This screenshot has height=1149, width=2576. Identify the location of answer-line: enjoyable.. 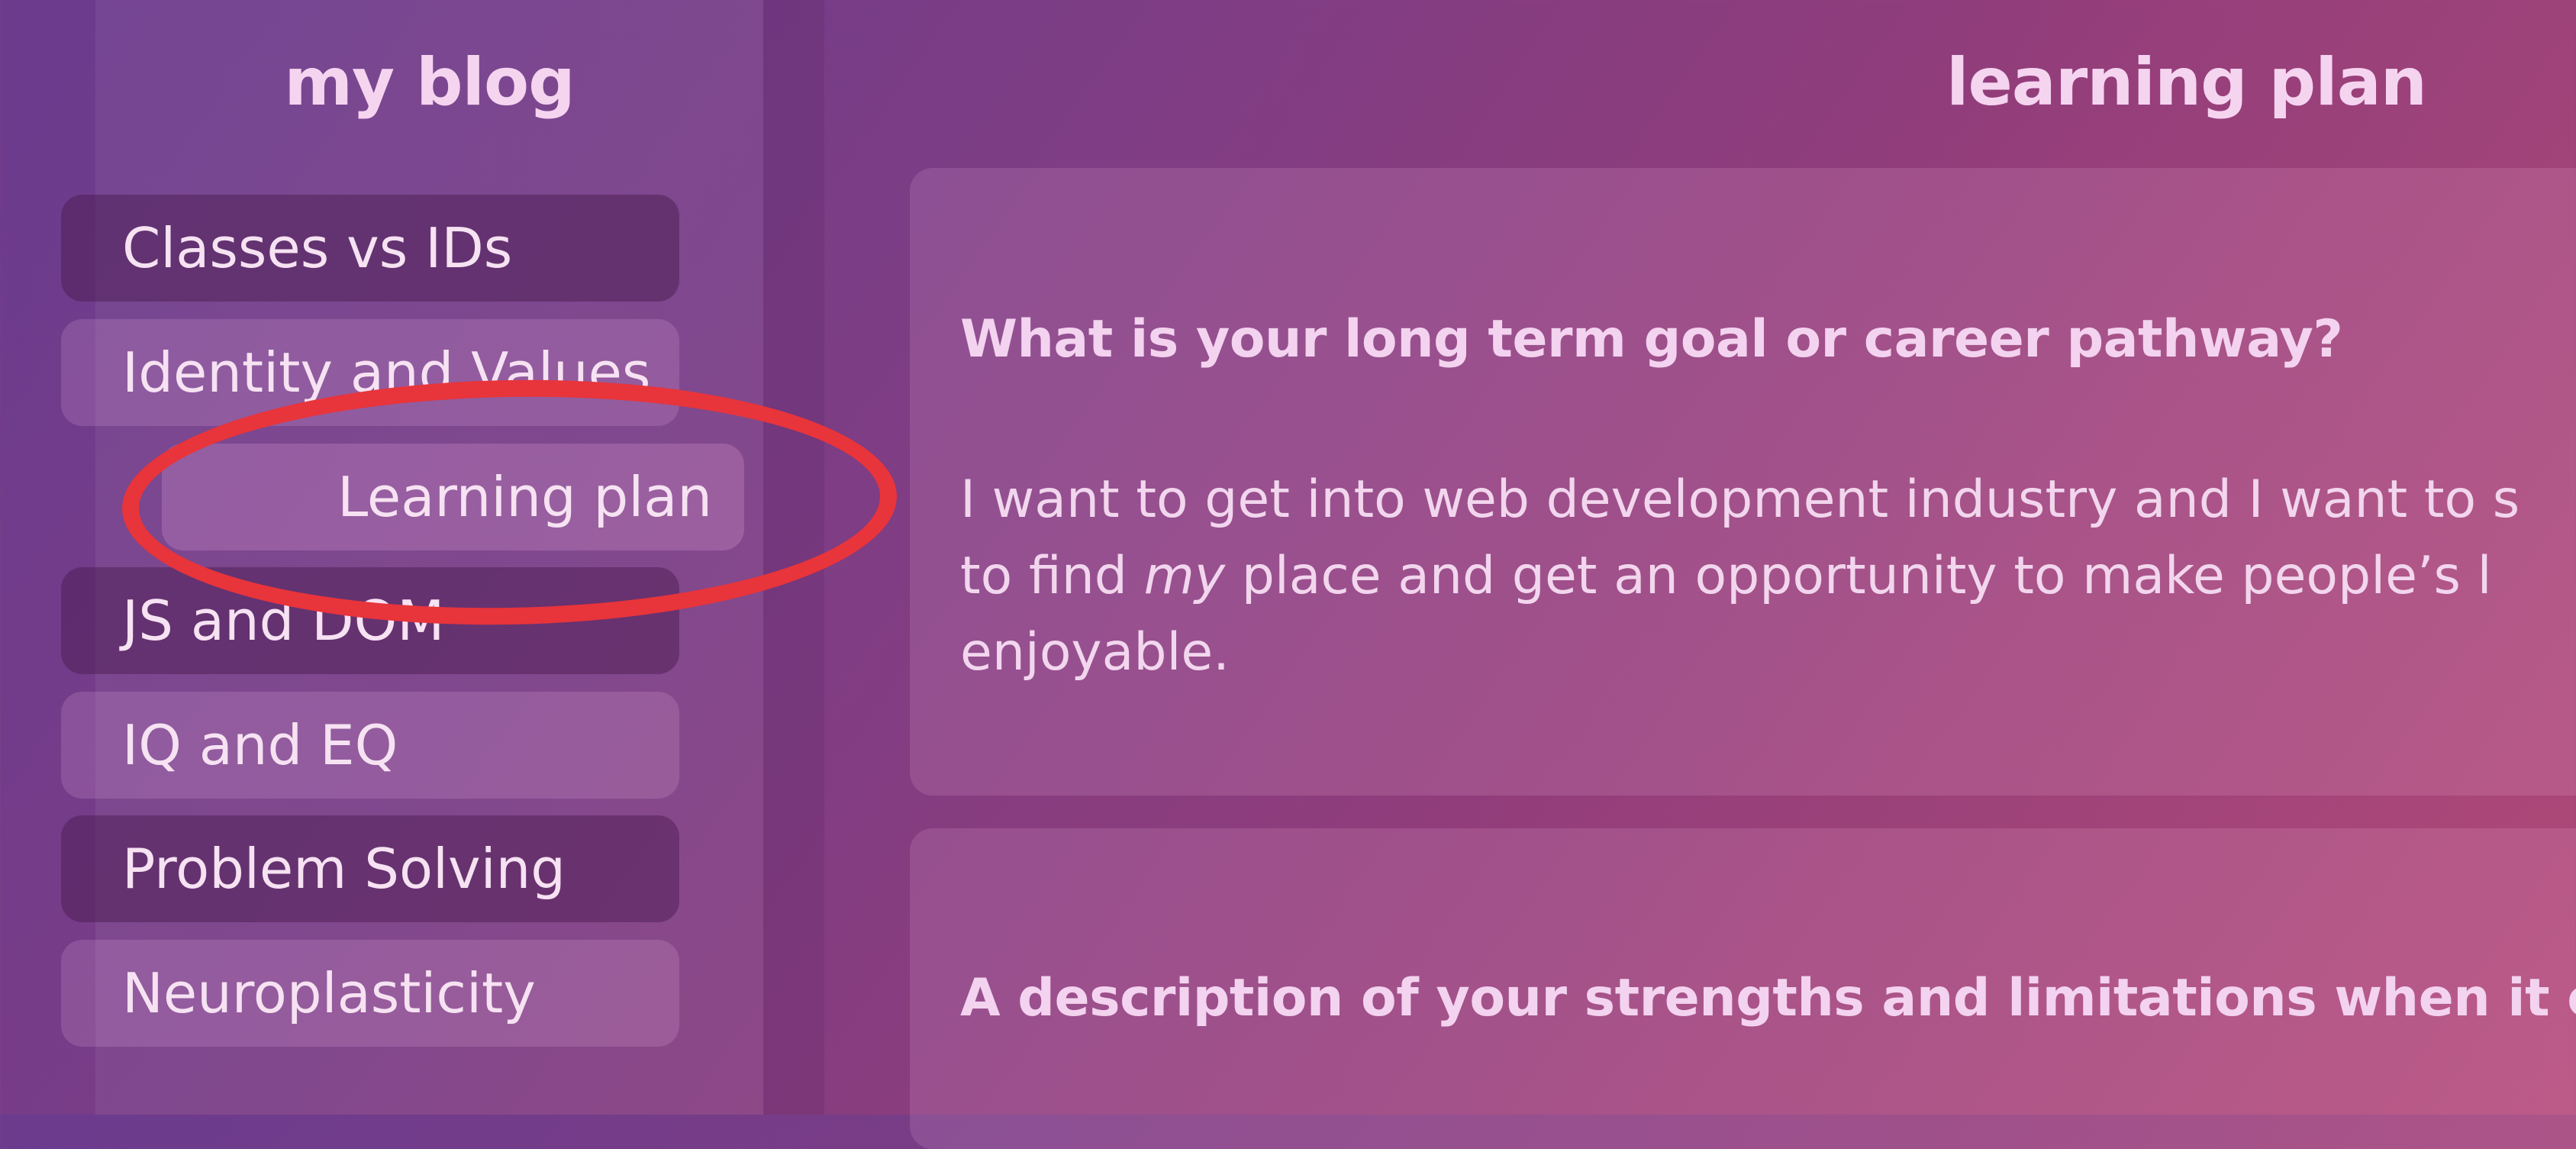
(1095, 652).